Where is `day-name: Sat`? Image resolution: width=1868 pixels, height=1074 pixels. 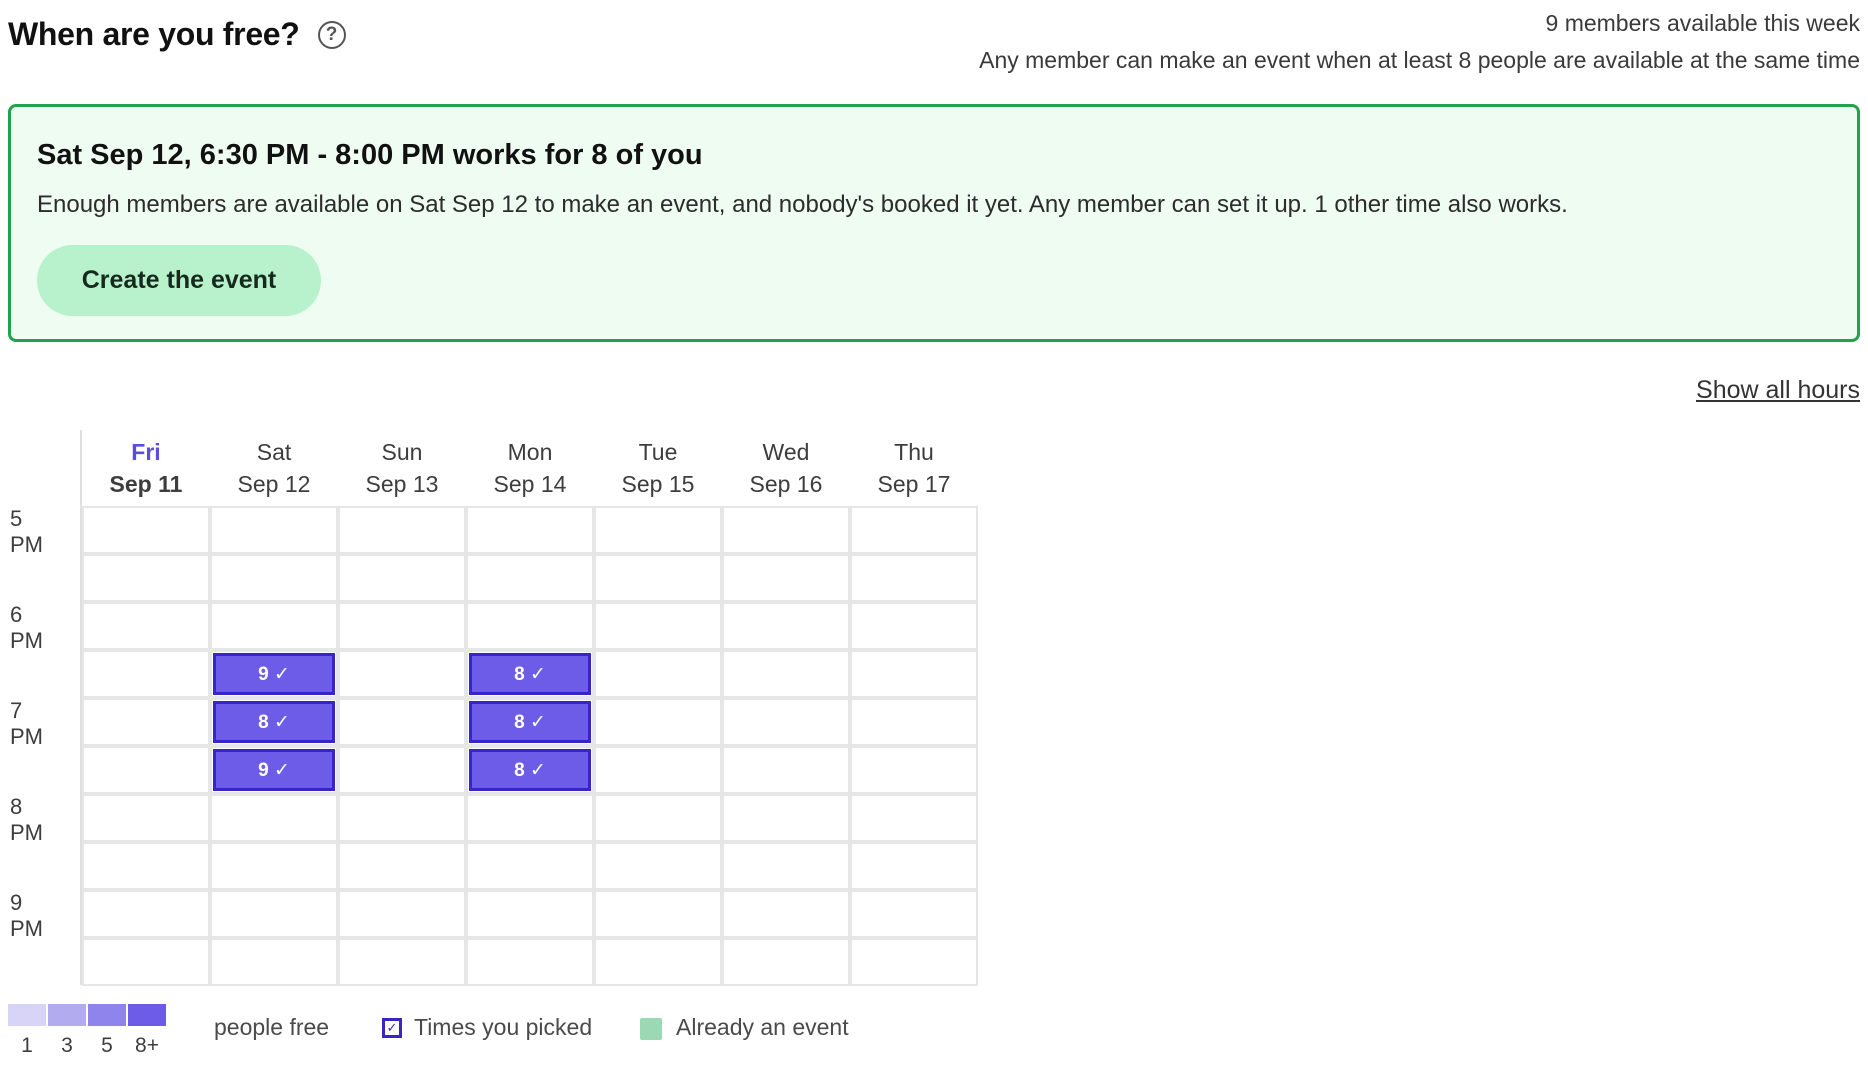 day-name: Sat is located at coordinates (274, 452).